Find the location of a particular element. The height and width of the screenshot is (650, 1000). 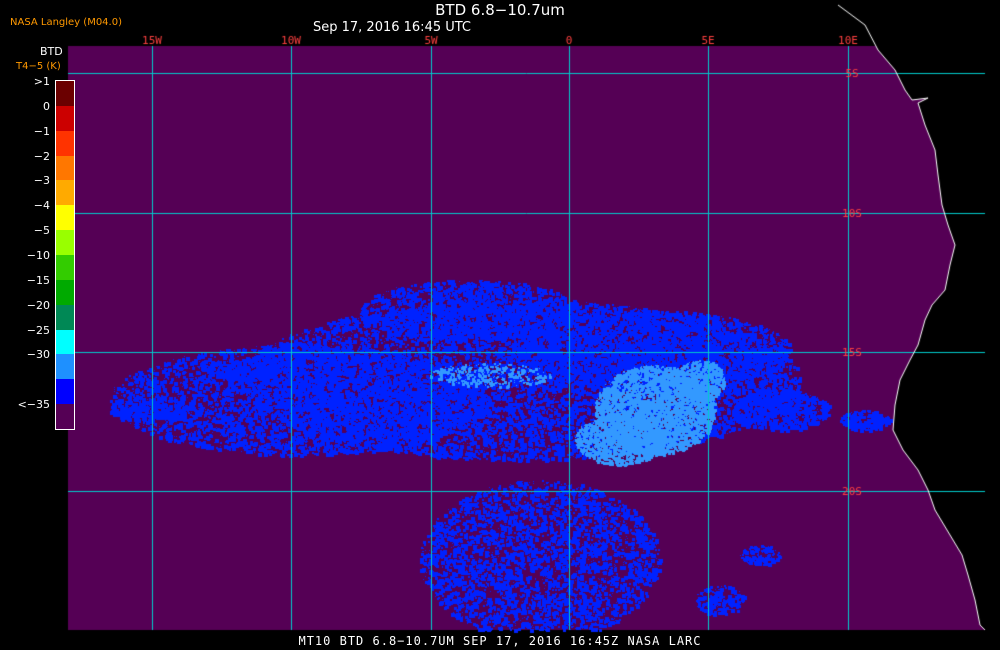

legend-tick-label: −4 is located at coordinates (41, 206).